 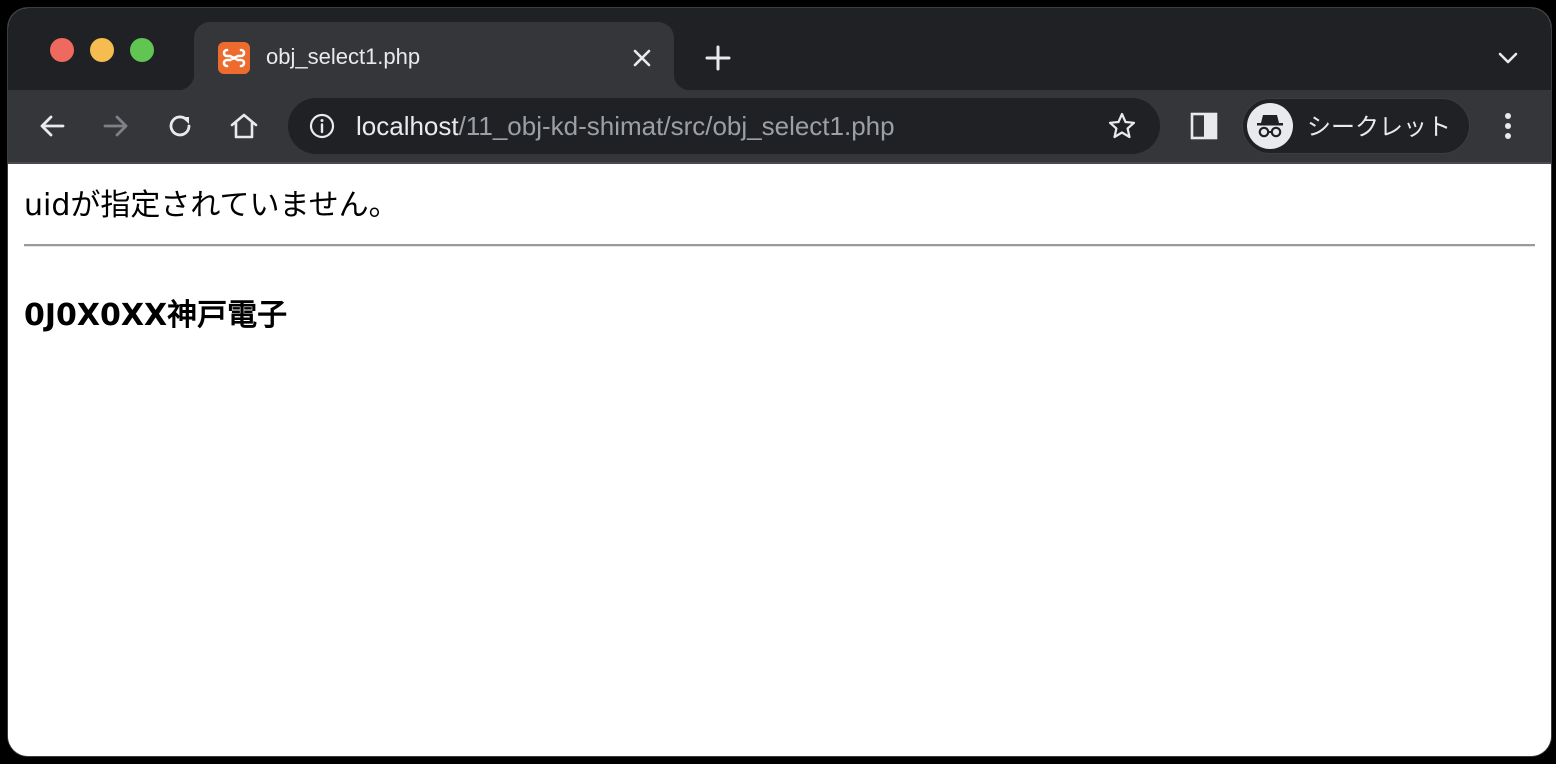 What do you see at coordinates (142, 50) in the screenshot?
I see `window-maximize-button` at bounding box center [142, 50].